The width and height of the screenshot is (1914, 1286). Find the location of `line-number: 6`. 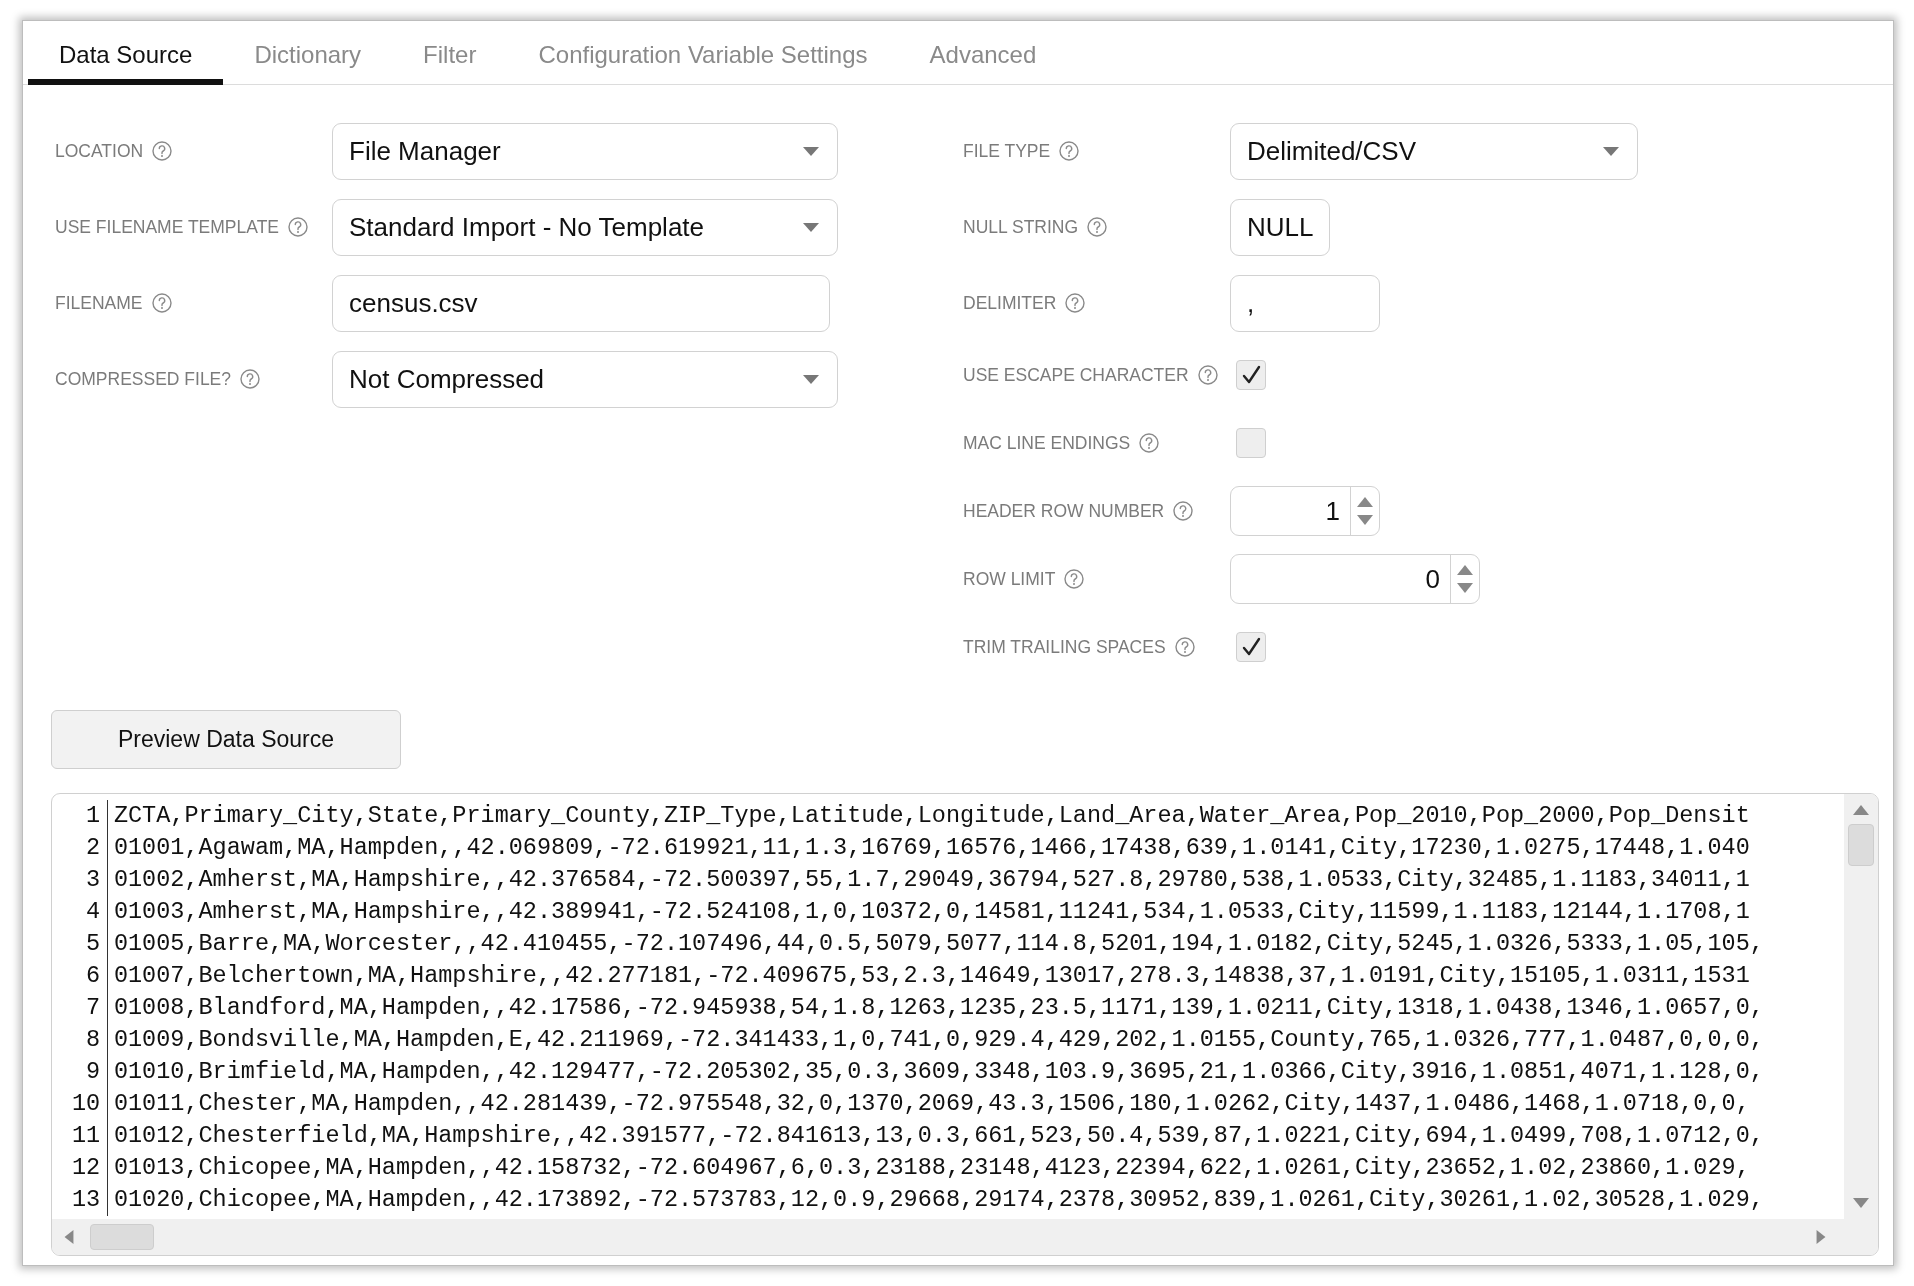

line-number: 6 is located at coordinates (93, 976).